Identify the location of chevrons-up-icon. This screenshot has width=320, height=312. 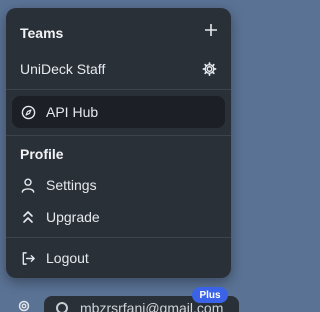
(28, 217).